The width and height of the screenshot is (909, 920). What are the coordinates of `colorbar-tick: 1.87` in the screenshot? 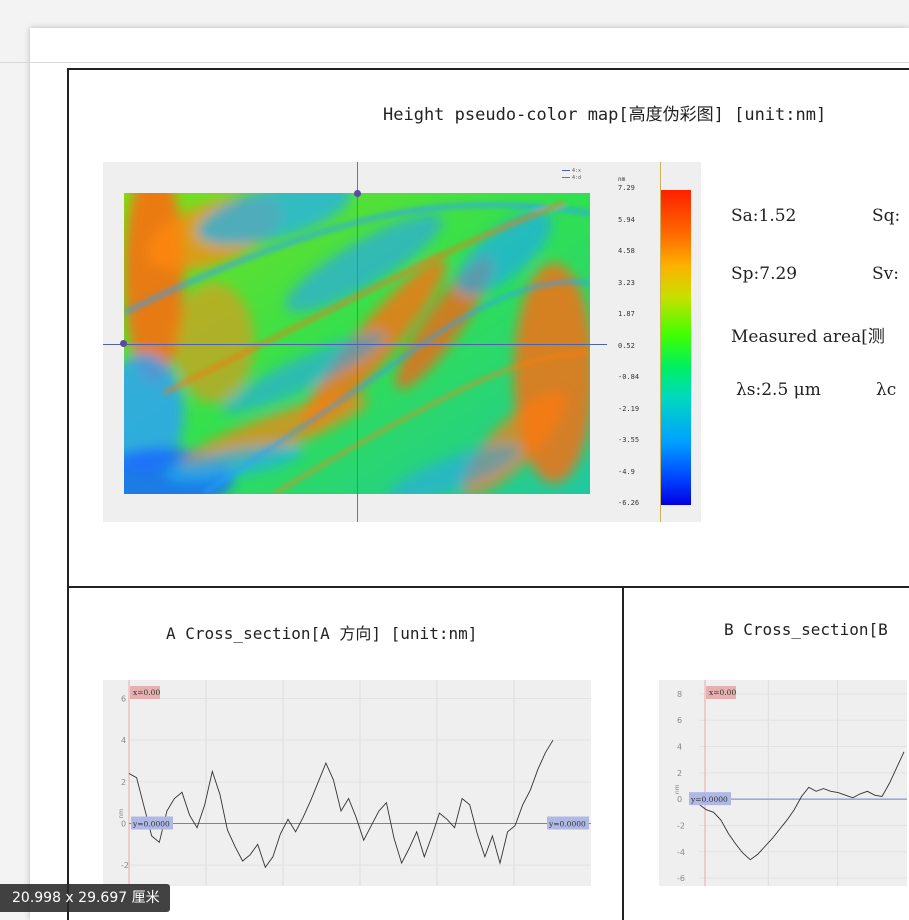 It's located at (626, 314).